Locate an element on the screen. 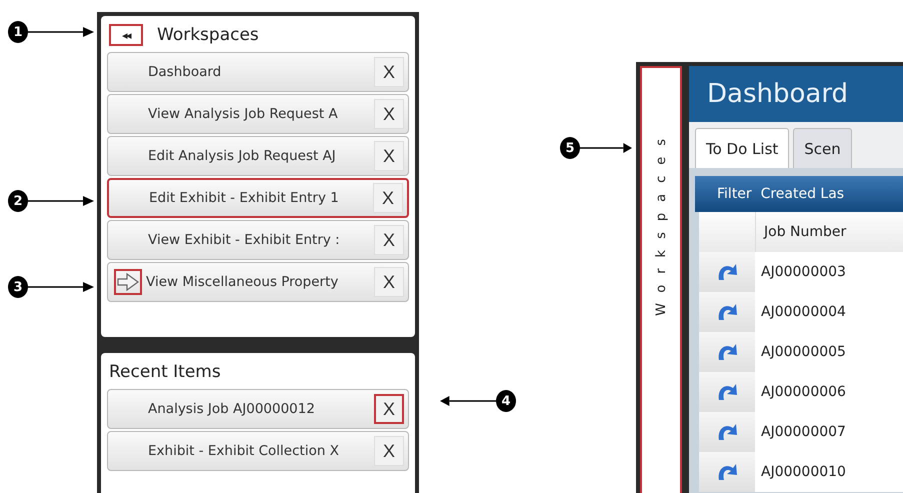  table-cell-text: AJ00000010 is located at coordinates (803, 472).